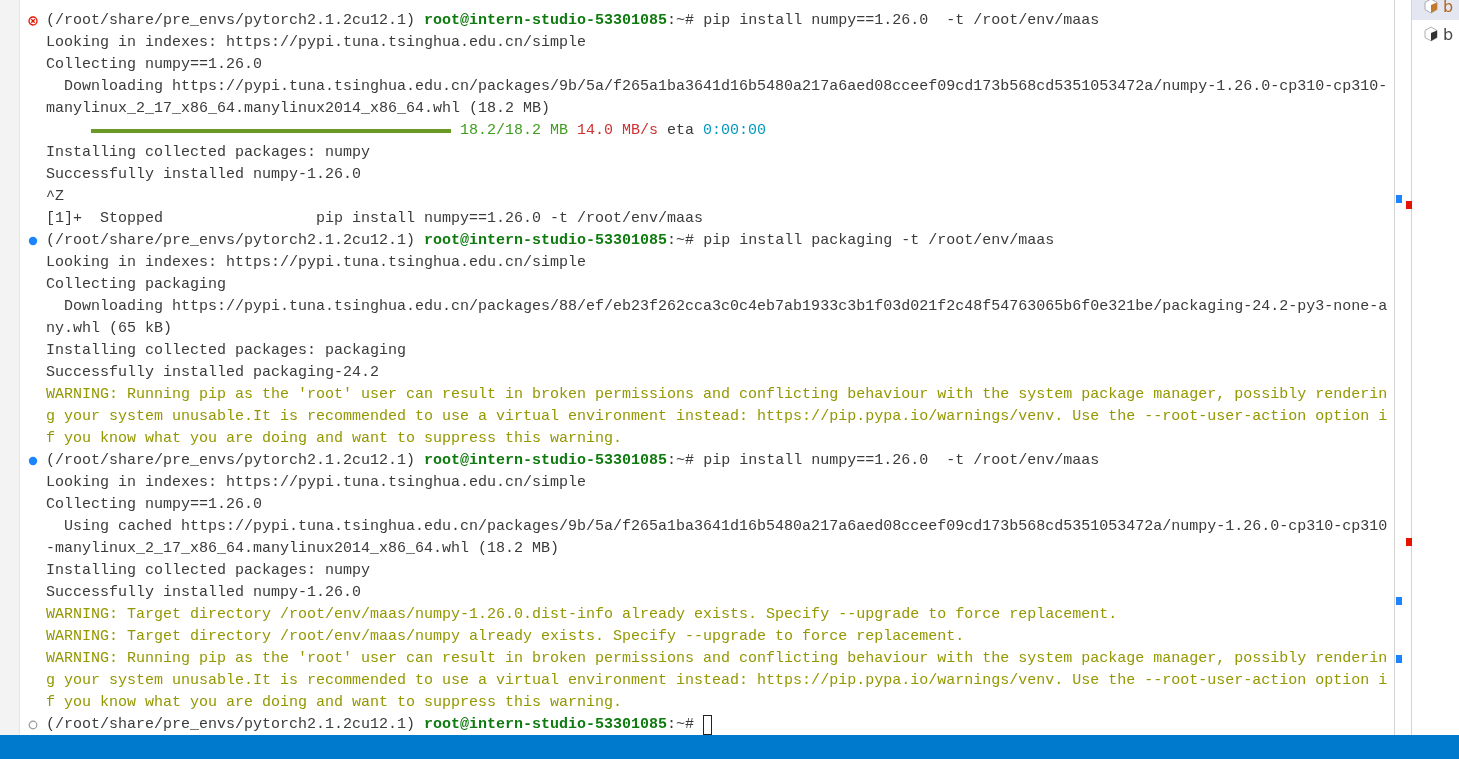 Image resolution: width=1459 pixels, height=759 pixels. Describe the element at coordinates (109, 329) in the screenshot. I see `output-line: ny.whl (65 kB)` at that location.